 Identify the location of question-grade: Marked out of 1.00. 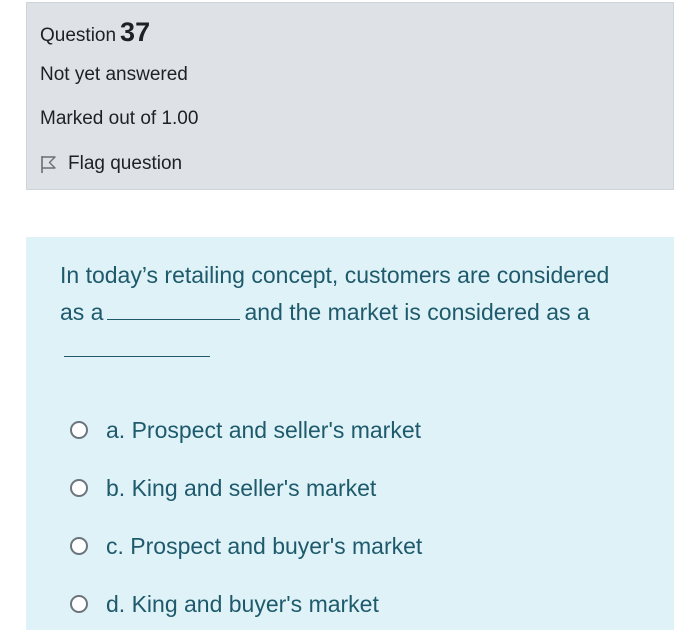
(119, 118).